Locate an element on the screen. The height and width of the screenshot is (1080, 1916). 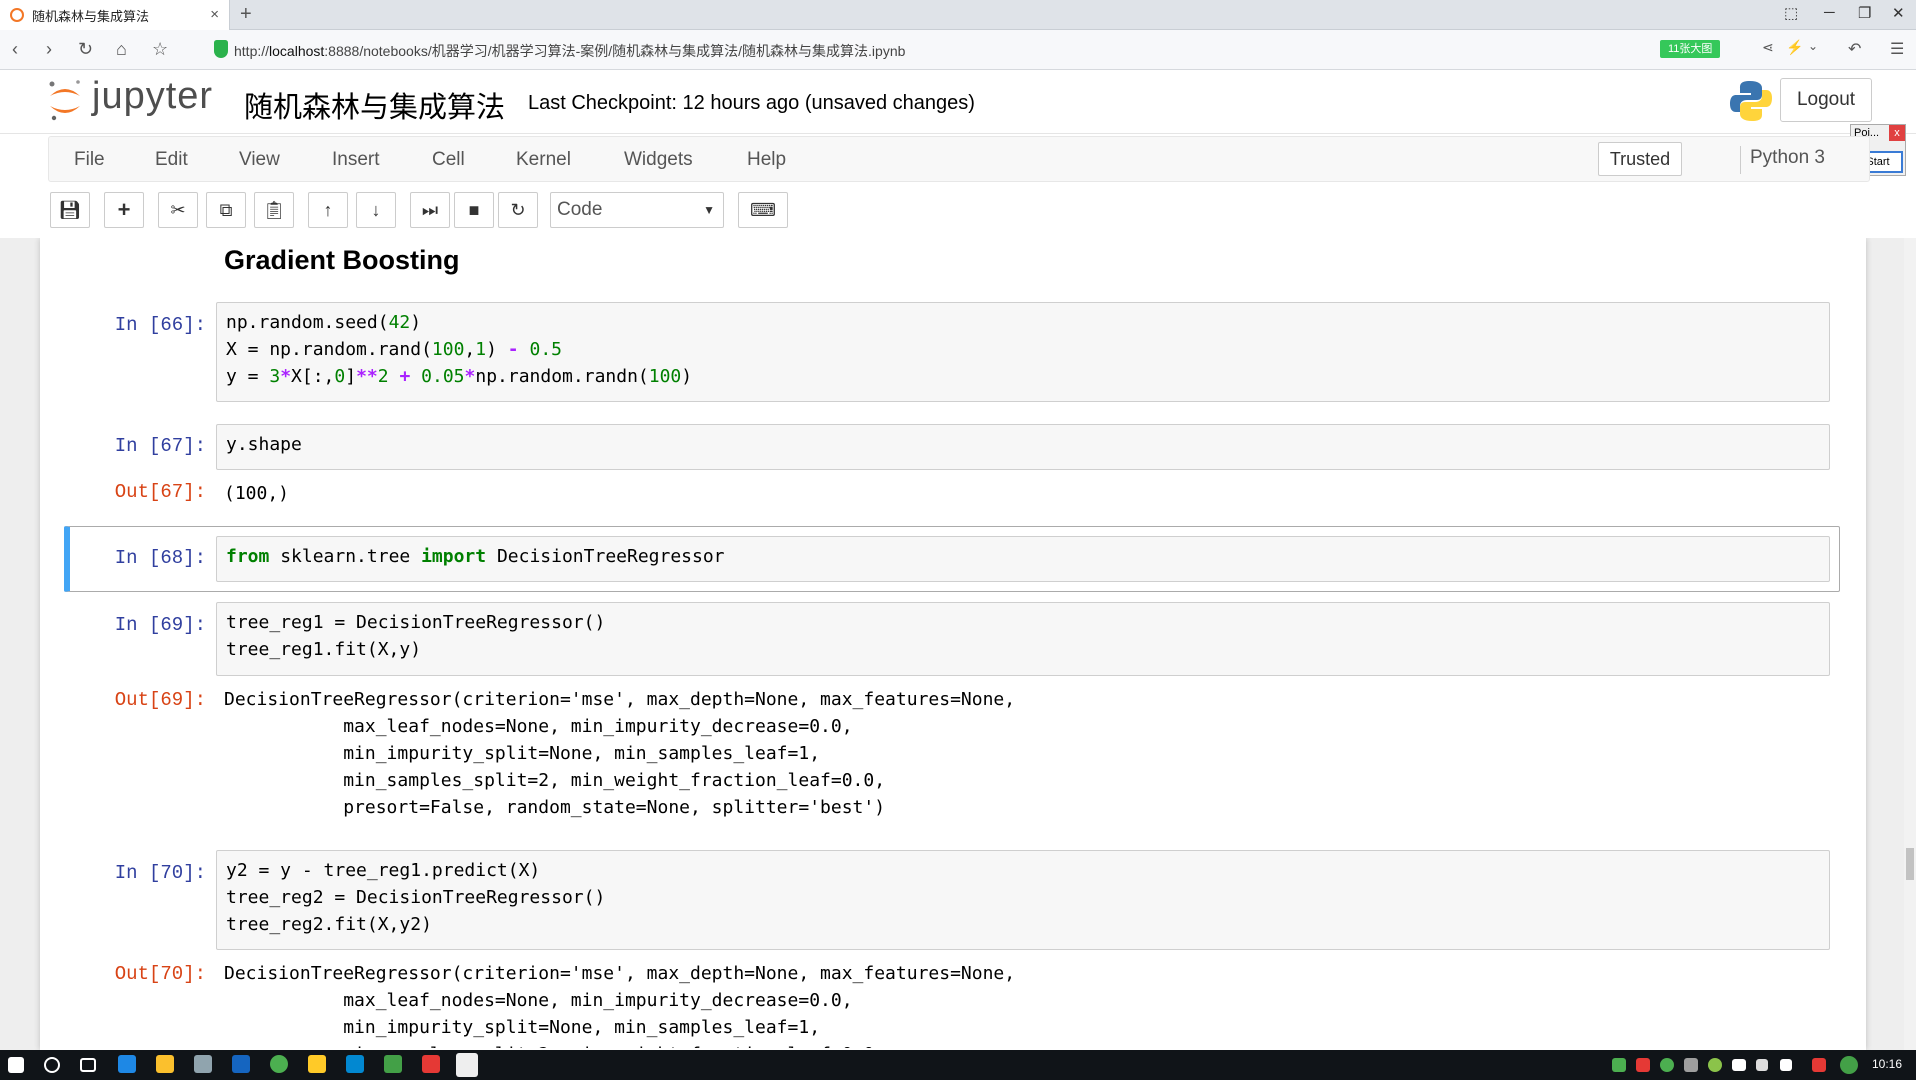
forward-icon: › is located at coordinates (49, 49).